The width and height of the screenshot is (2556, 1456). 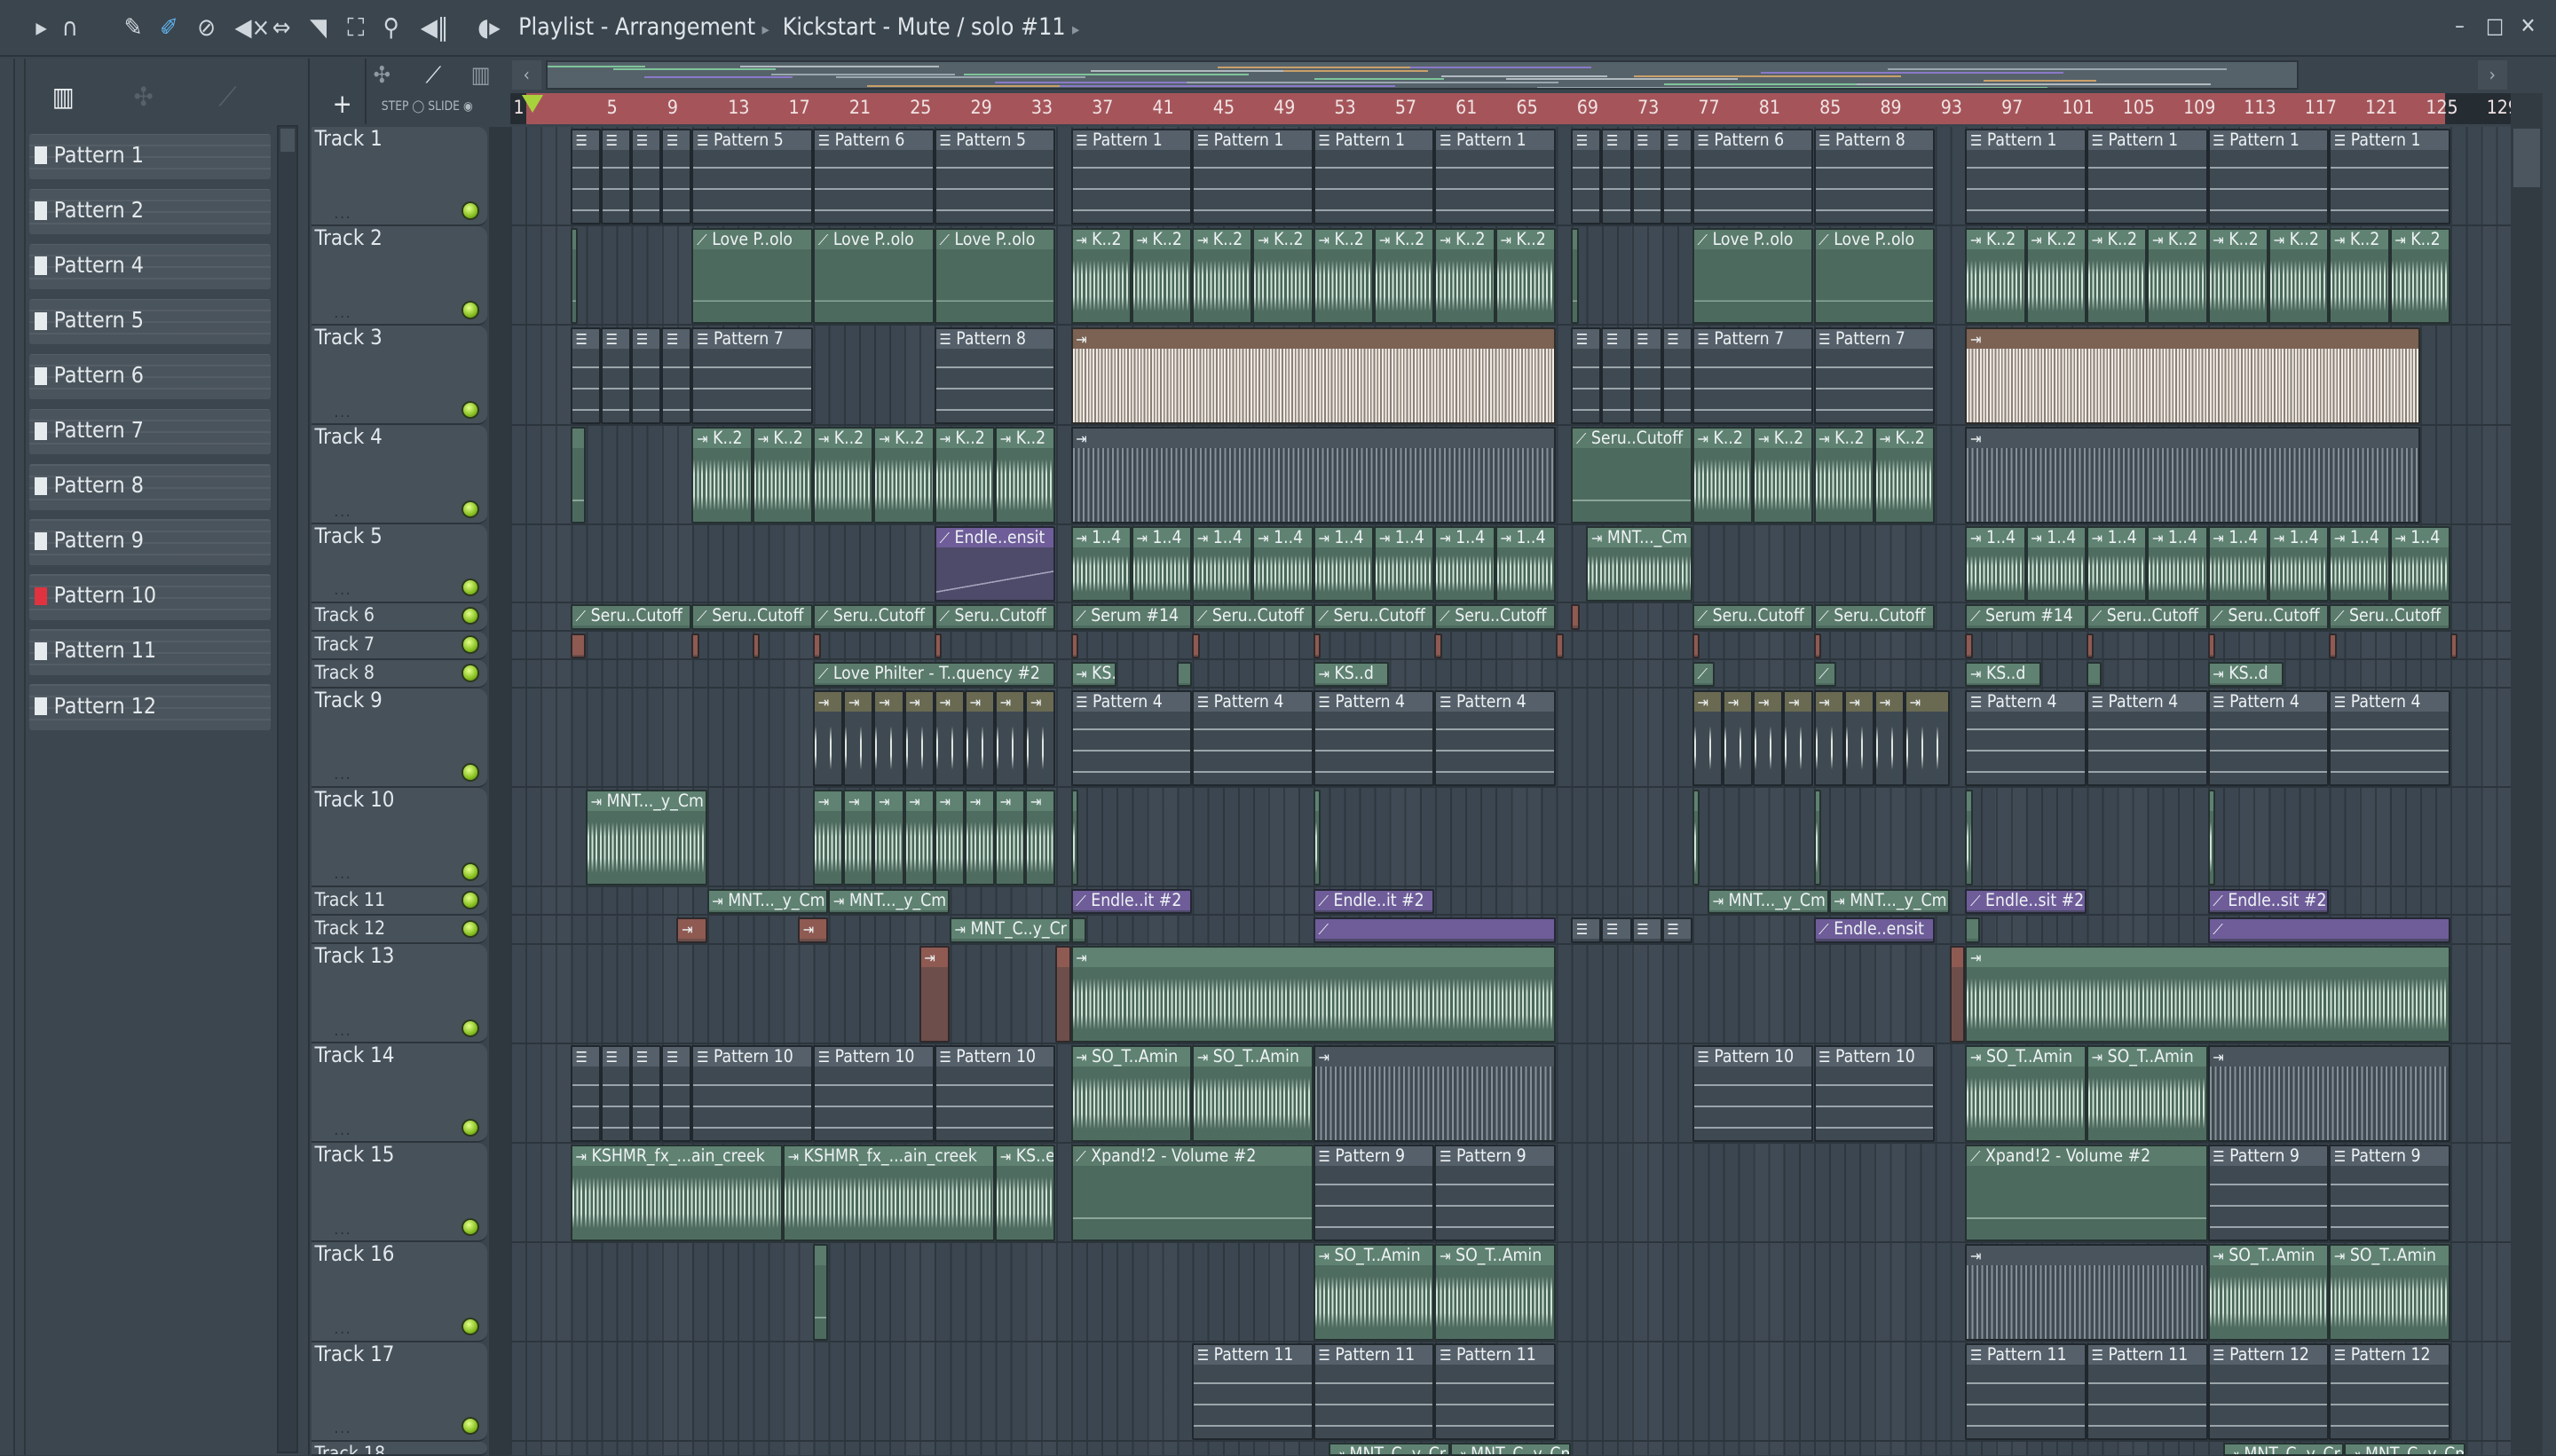 What do you see at coordinates (70, 27) in the screenshot?
I see `magnet-icon: ∩` at bounding box center [70, 27].